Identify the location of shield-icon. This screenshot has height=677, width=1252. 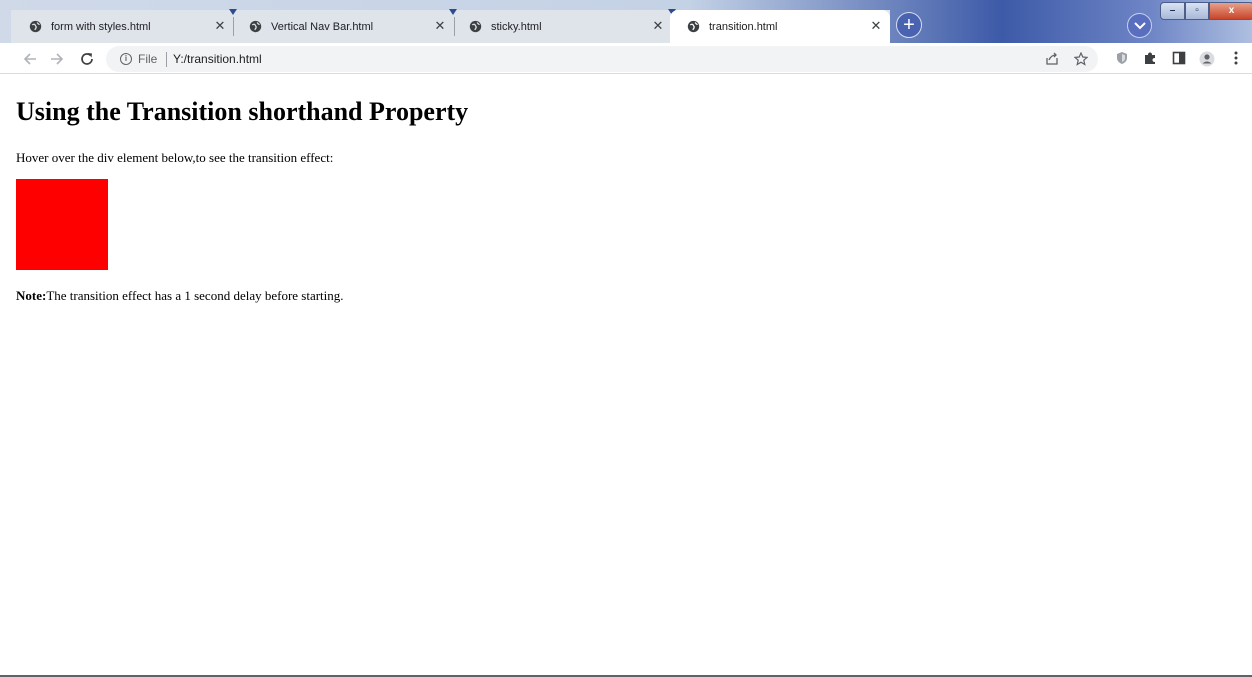
(1122, 58).